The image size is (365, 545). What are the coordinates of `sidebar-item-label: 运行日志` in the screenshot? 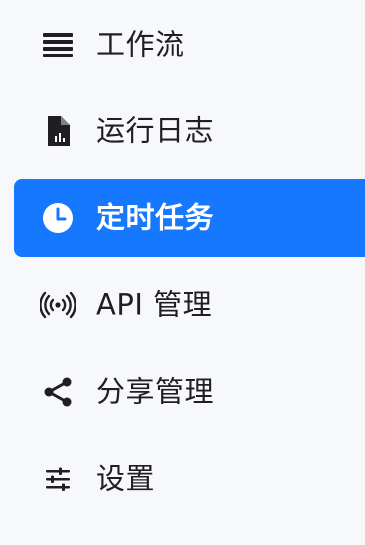 It's located at (155, 130).